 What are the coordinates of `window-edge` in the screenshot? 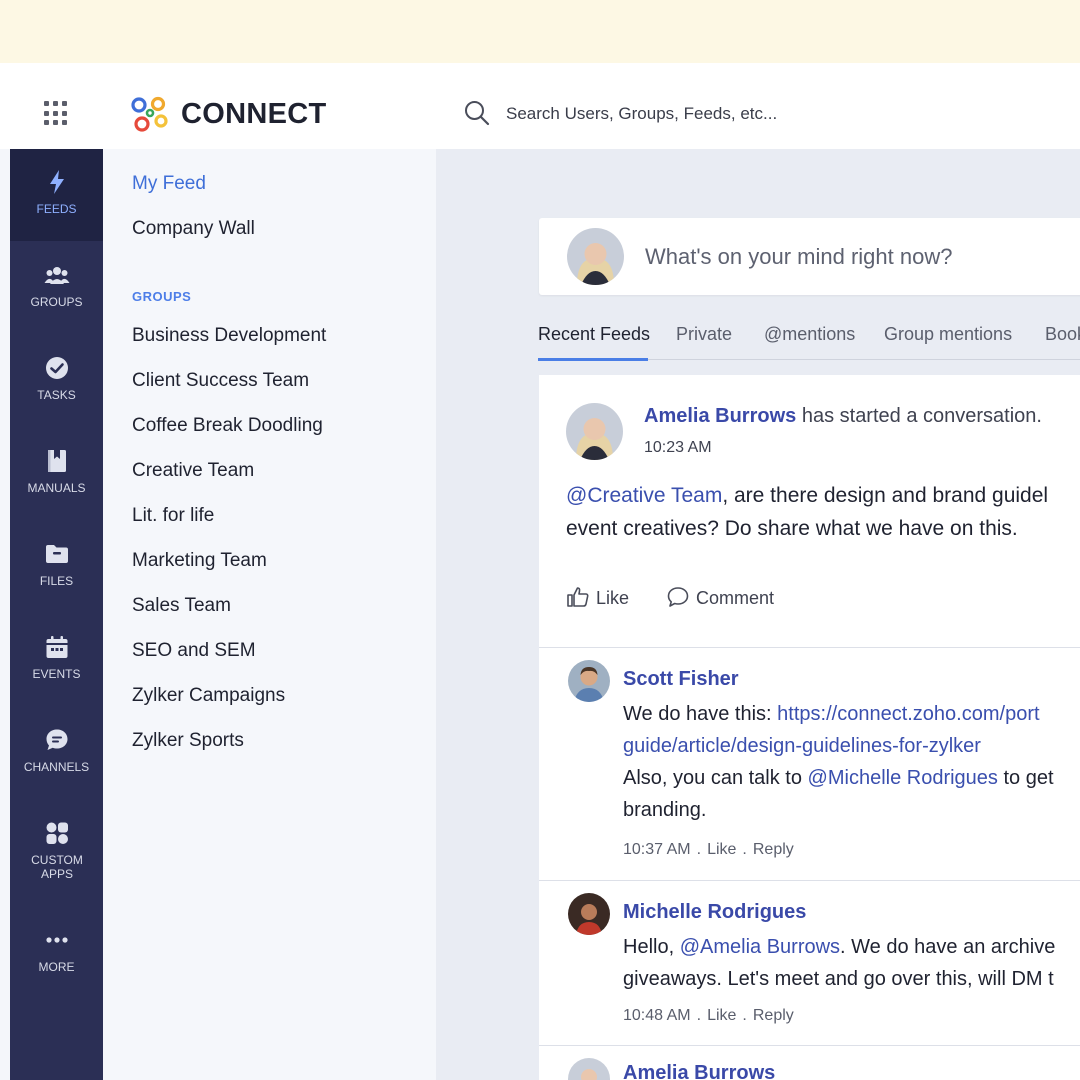 It's located at (5, 614).